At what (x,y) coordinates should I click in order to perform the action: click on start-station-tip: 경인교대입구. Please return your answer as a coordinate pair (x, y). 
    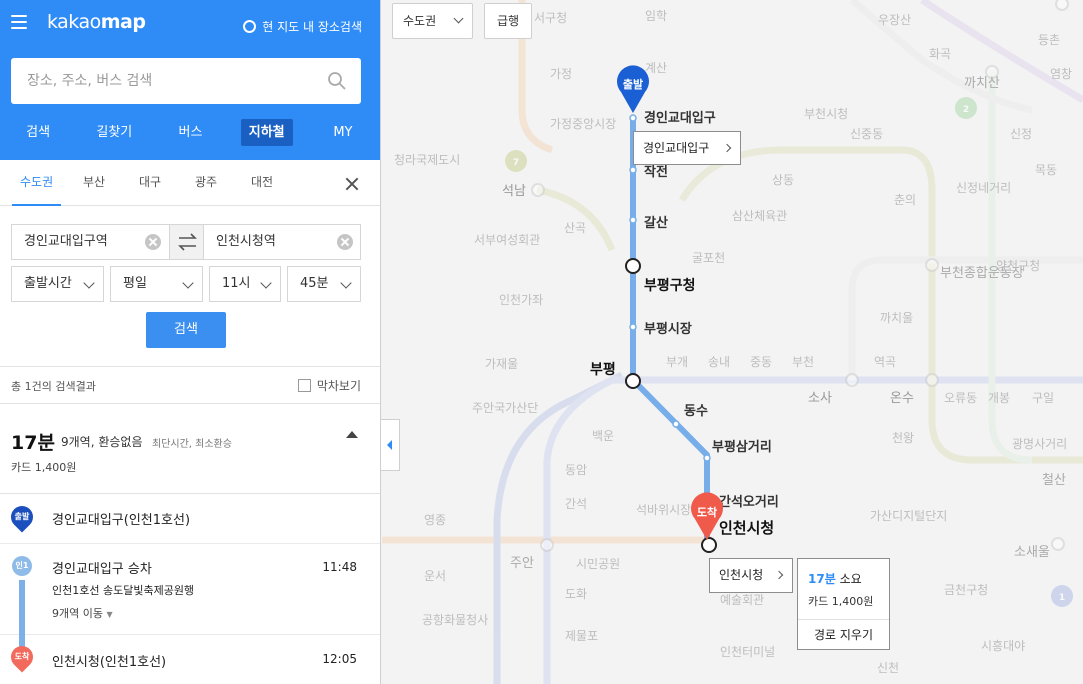
    Looking at the image, I should click on (687, 148).